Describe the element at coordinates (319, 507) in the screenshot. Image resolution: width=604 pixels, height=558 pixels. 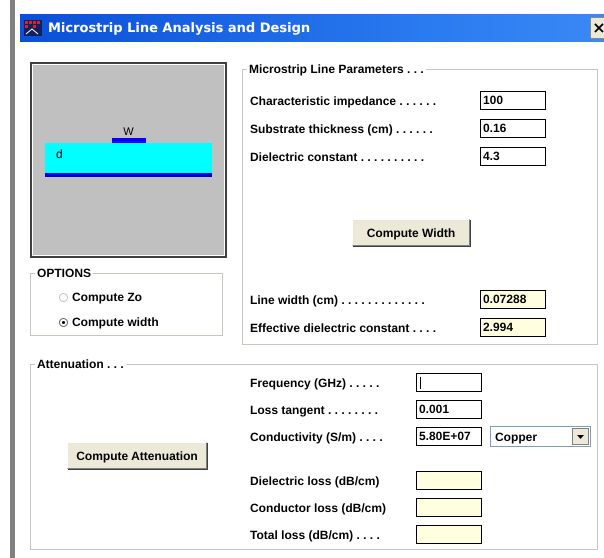
I see `field-label: Conductor loss (dB/cm)` at that location.